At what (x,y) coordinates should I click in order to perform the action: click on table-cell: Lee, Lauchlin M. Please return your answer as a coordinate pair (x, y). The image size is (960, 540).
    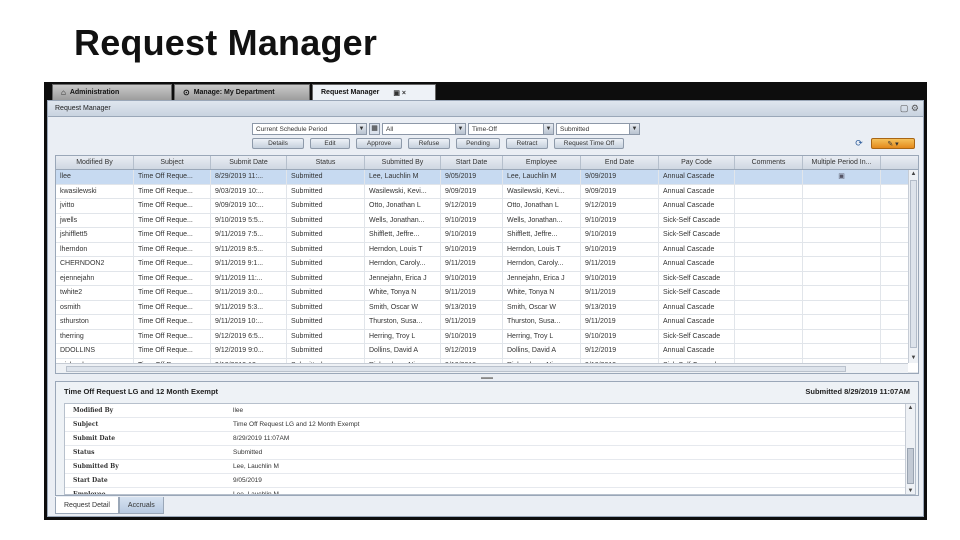
    Looking at the image, I should click on (403, 177).